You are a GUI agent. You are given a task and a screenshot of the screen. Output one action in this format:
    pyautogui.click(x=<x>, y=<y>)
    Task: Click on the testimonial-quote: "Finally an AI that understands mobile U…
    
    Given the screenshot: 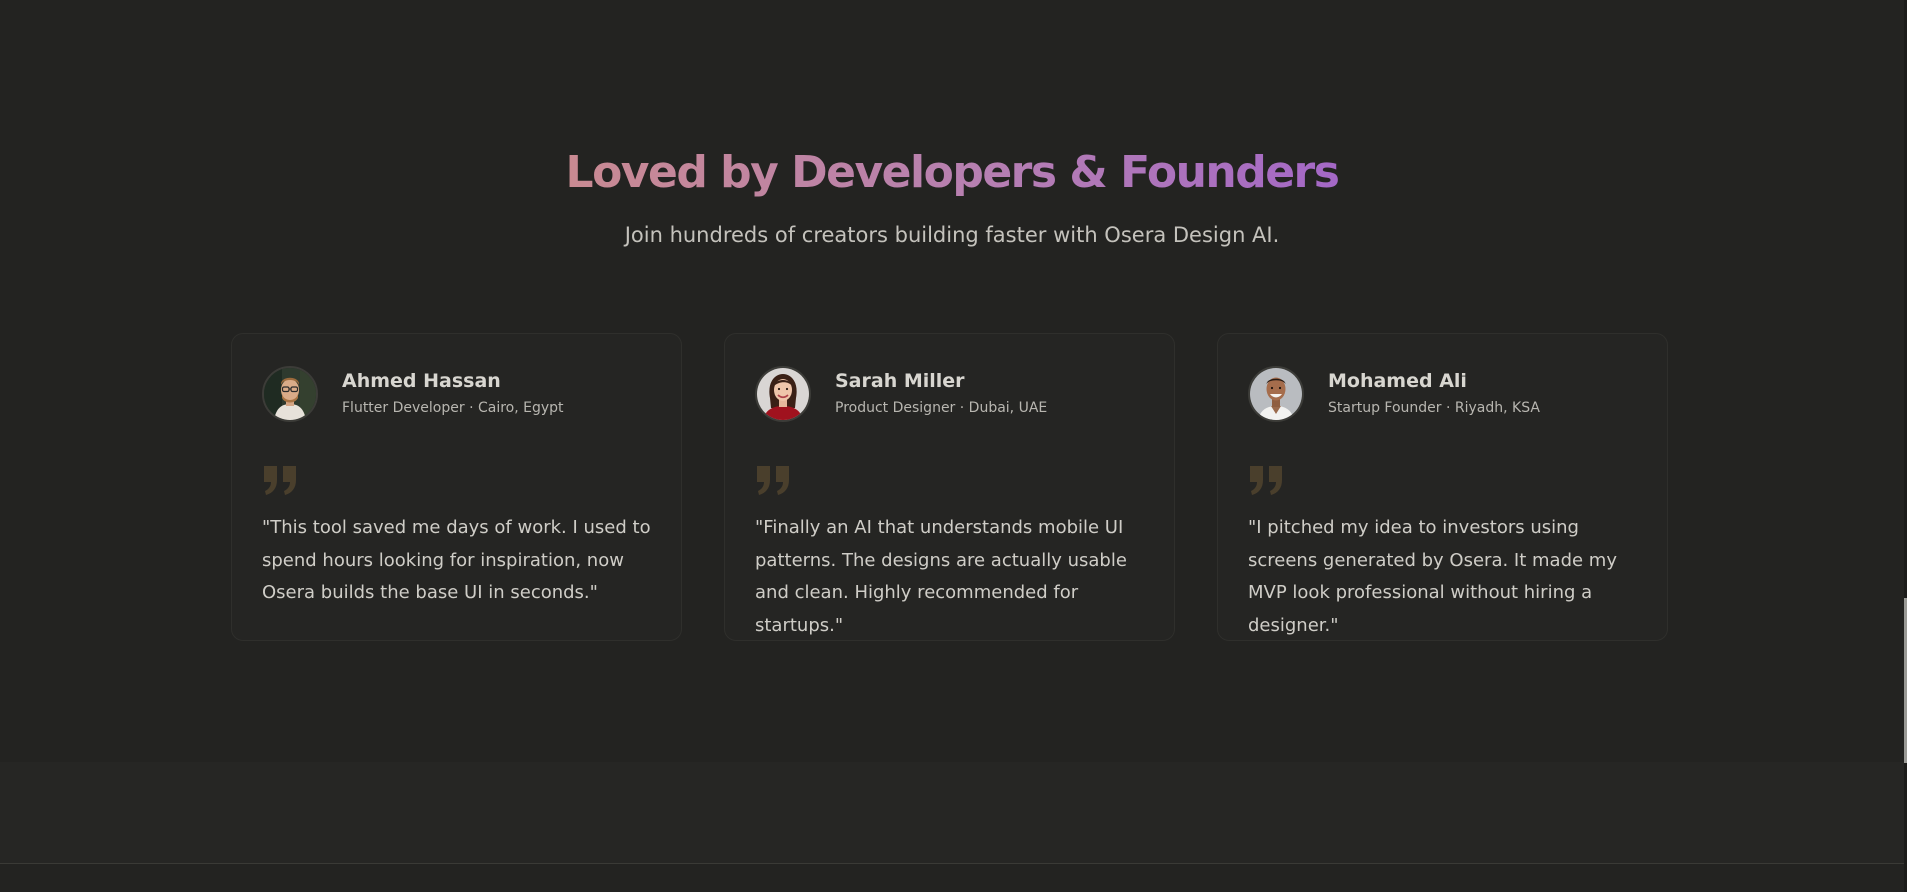 What is the action you would take?
    pyautogui.click(x=941, y=576)
    